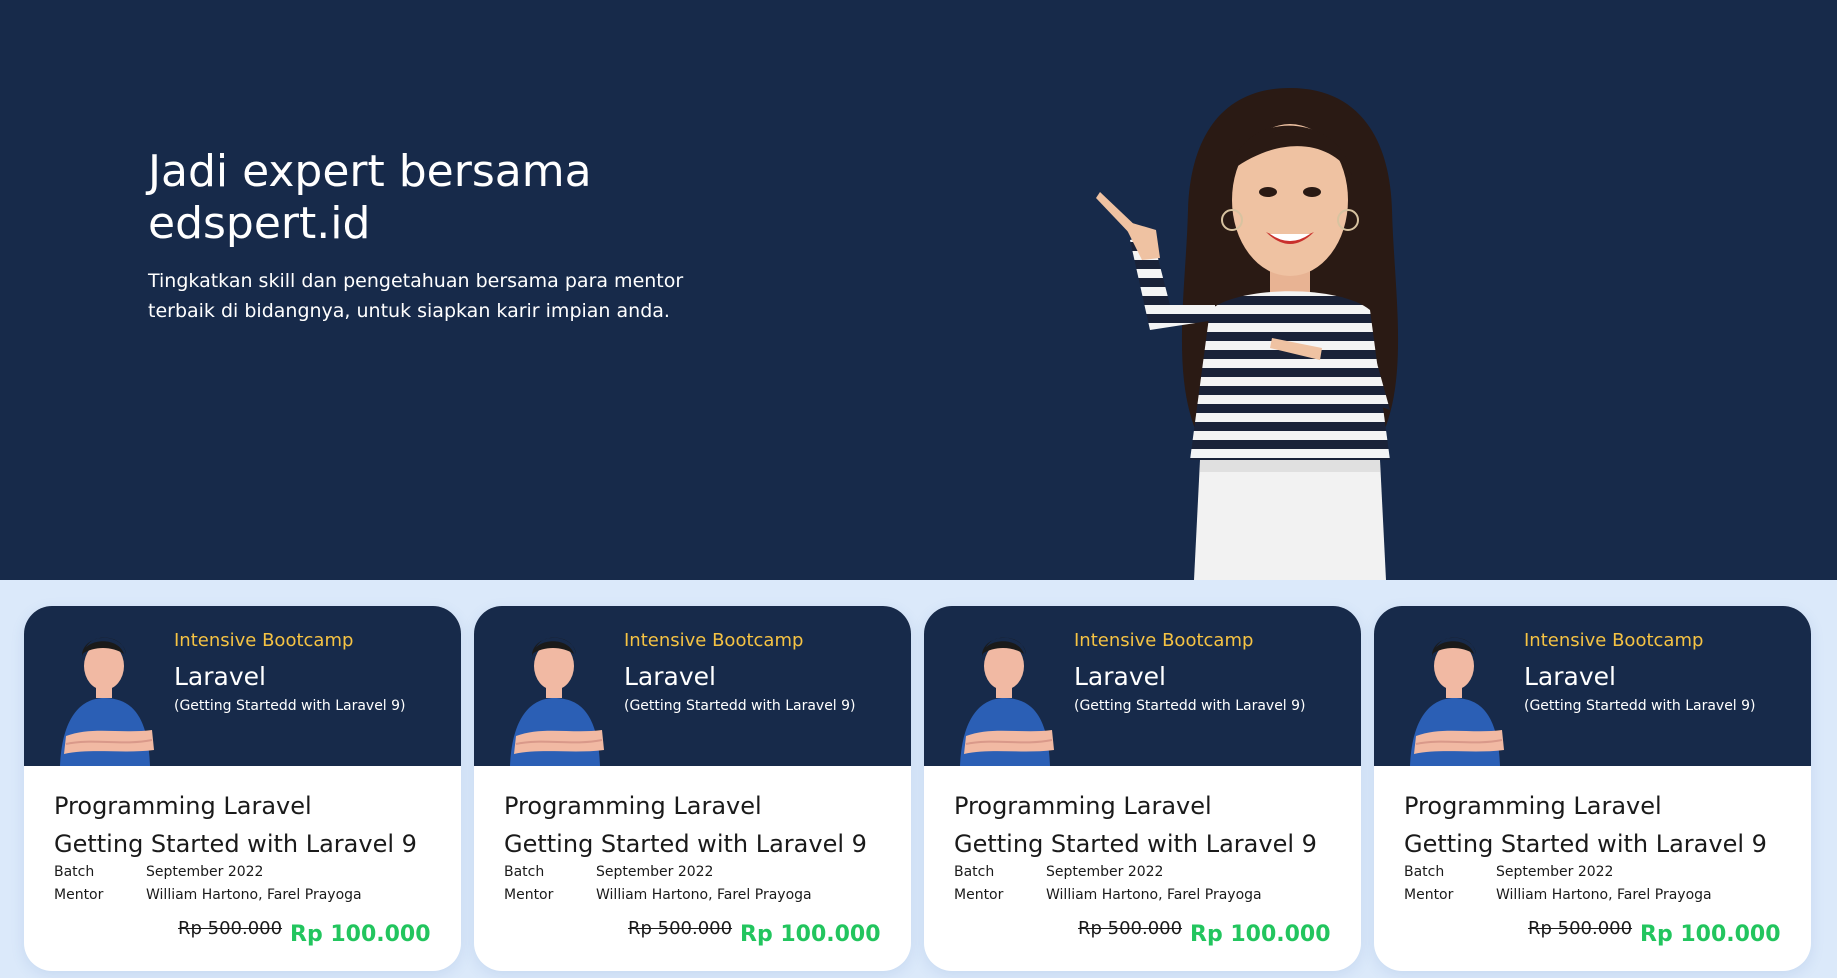 This screenshot has height=978, width=1837. Describe the element at coordinates (370, 197) in the screenshot. I see `hero-title: Jadi expert bersama edspert.id` at that location.